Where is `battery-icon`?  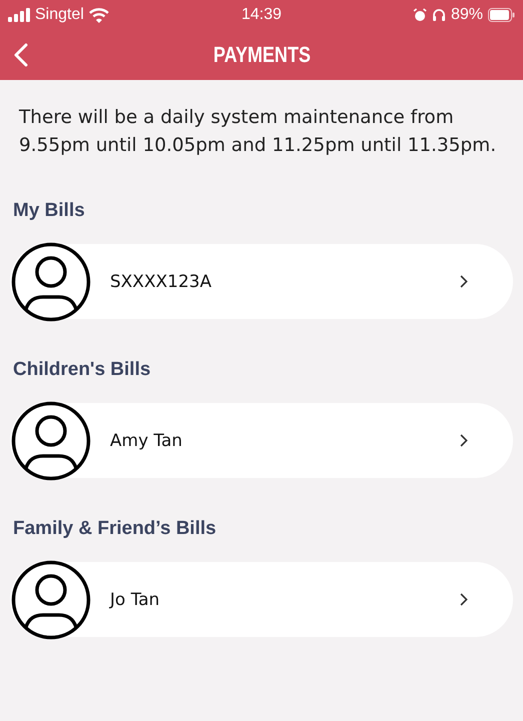 battery-icon is located at coordinates (501, 15).